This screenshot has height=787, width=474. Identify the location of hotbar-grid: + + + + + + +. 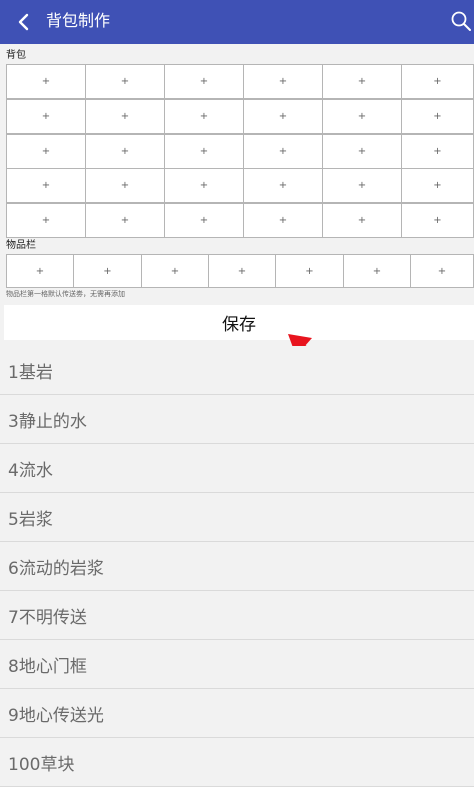
(240, 271).